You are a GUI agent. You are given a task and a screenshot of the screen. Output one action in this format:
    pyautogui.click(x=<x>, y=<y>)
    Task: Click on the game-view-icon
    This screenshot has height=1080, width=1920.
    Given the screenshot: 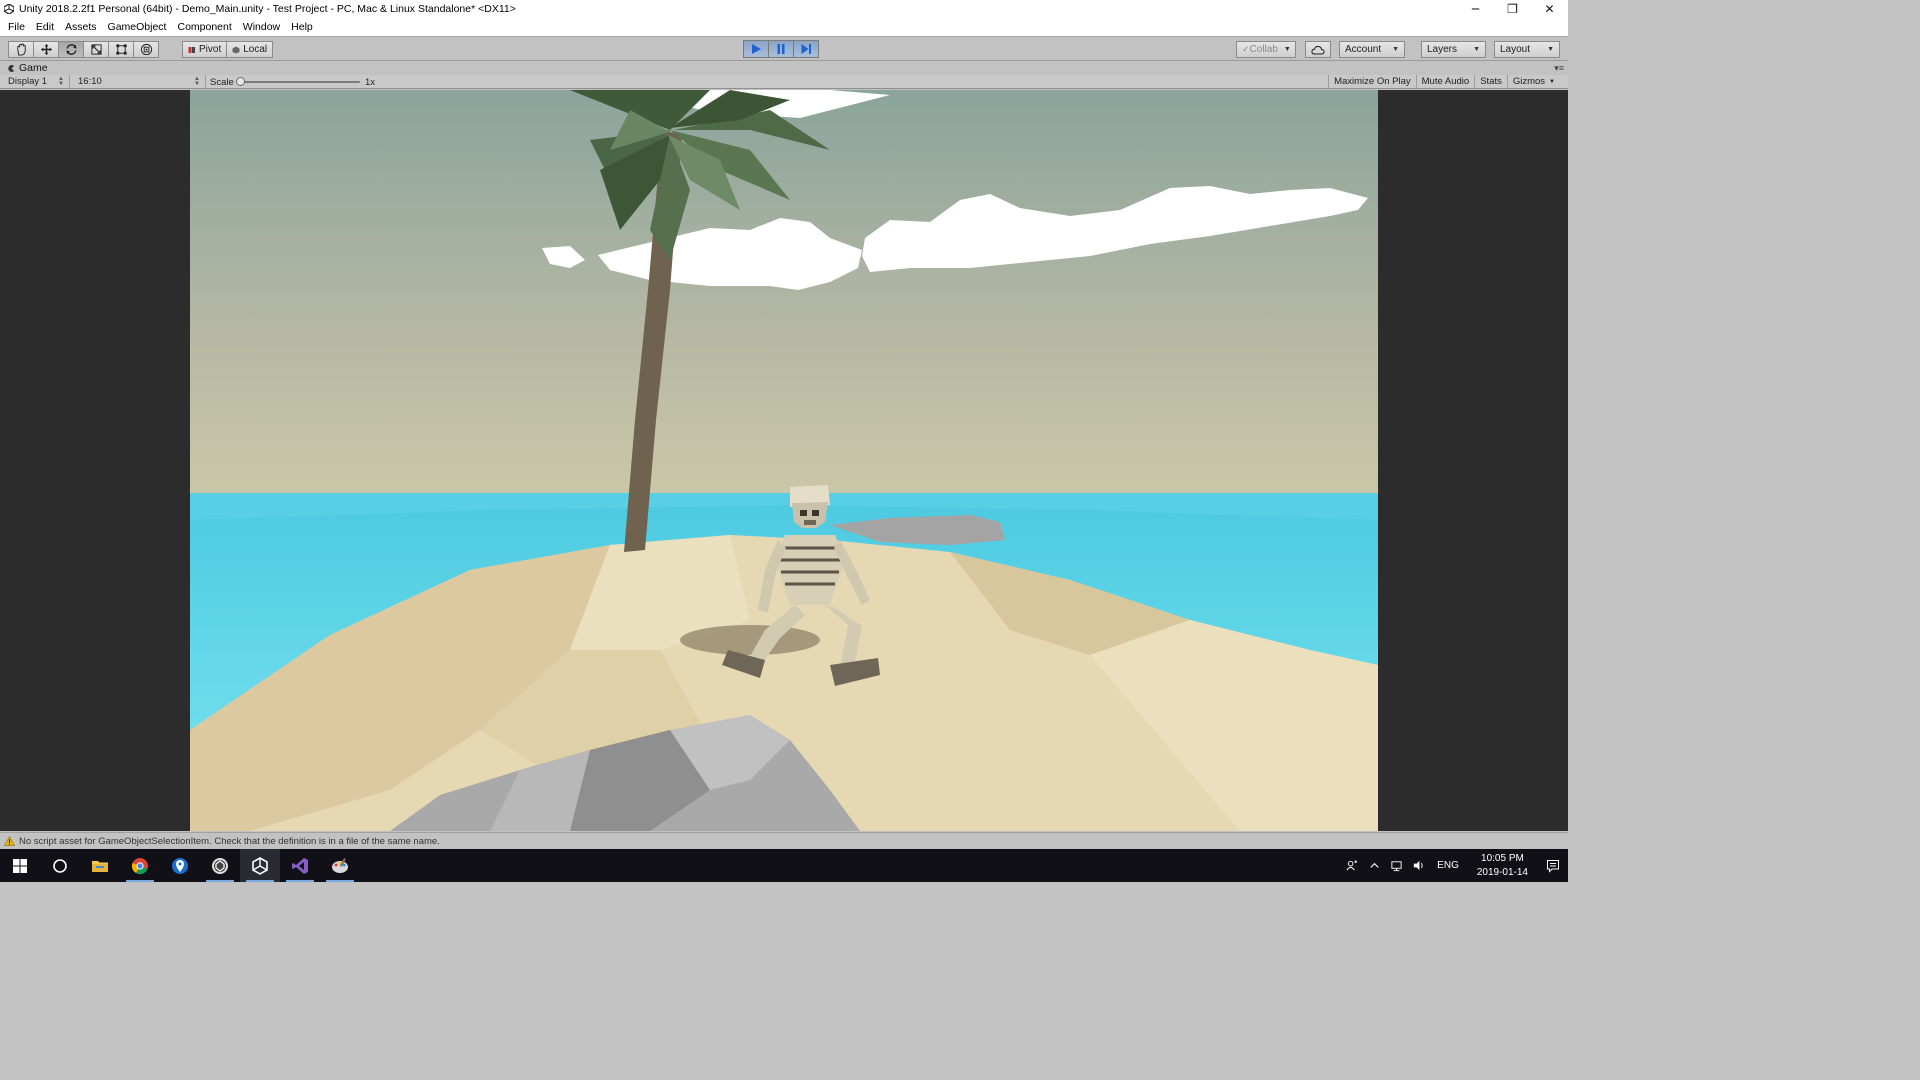 What is the action you would take?
    pyautogui.click(x=11, y=68)
    